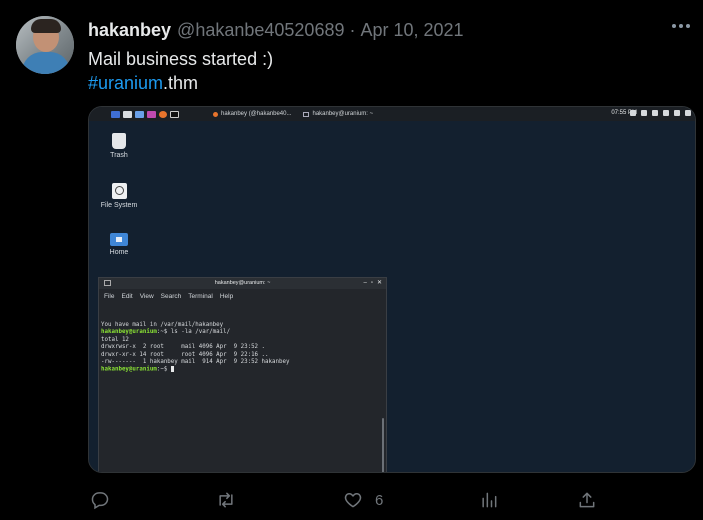  What do you see at coordinates (660, 113) in the screenshot?
I see `system-tray` at bounding box center [660, 113].